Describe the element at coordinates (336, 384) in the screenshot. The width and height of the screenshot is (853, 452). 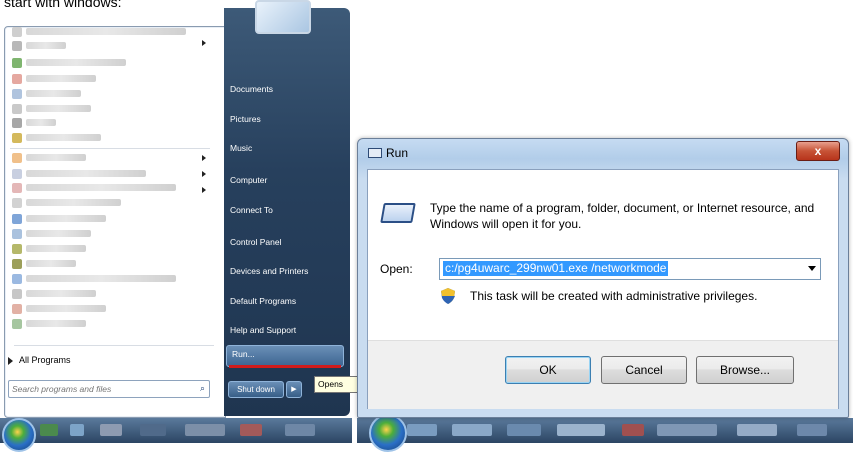
I see `tooltip: Opens` at that location.